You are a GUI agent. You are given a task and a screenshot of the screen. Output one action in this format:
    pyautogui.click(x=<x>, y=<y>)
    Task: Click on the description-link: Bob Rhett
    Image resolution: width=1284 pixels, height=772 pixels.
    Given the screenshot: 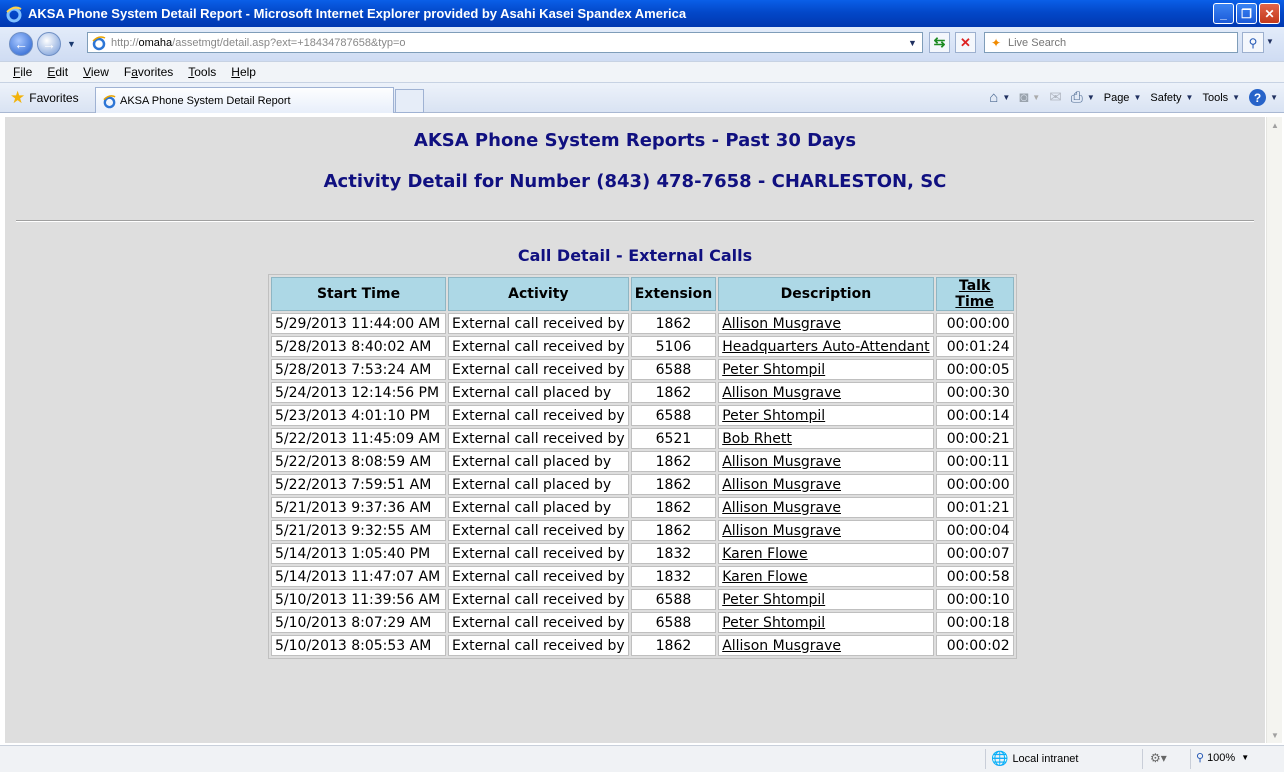 What is the action you would take?
    pyautogui.click(x=757, y=439)
    